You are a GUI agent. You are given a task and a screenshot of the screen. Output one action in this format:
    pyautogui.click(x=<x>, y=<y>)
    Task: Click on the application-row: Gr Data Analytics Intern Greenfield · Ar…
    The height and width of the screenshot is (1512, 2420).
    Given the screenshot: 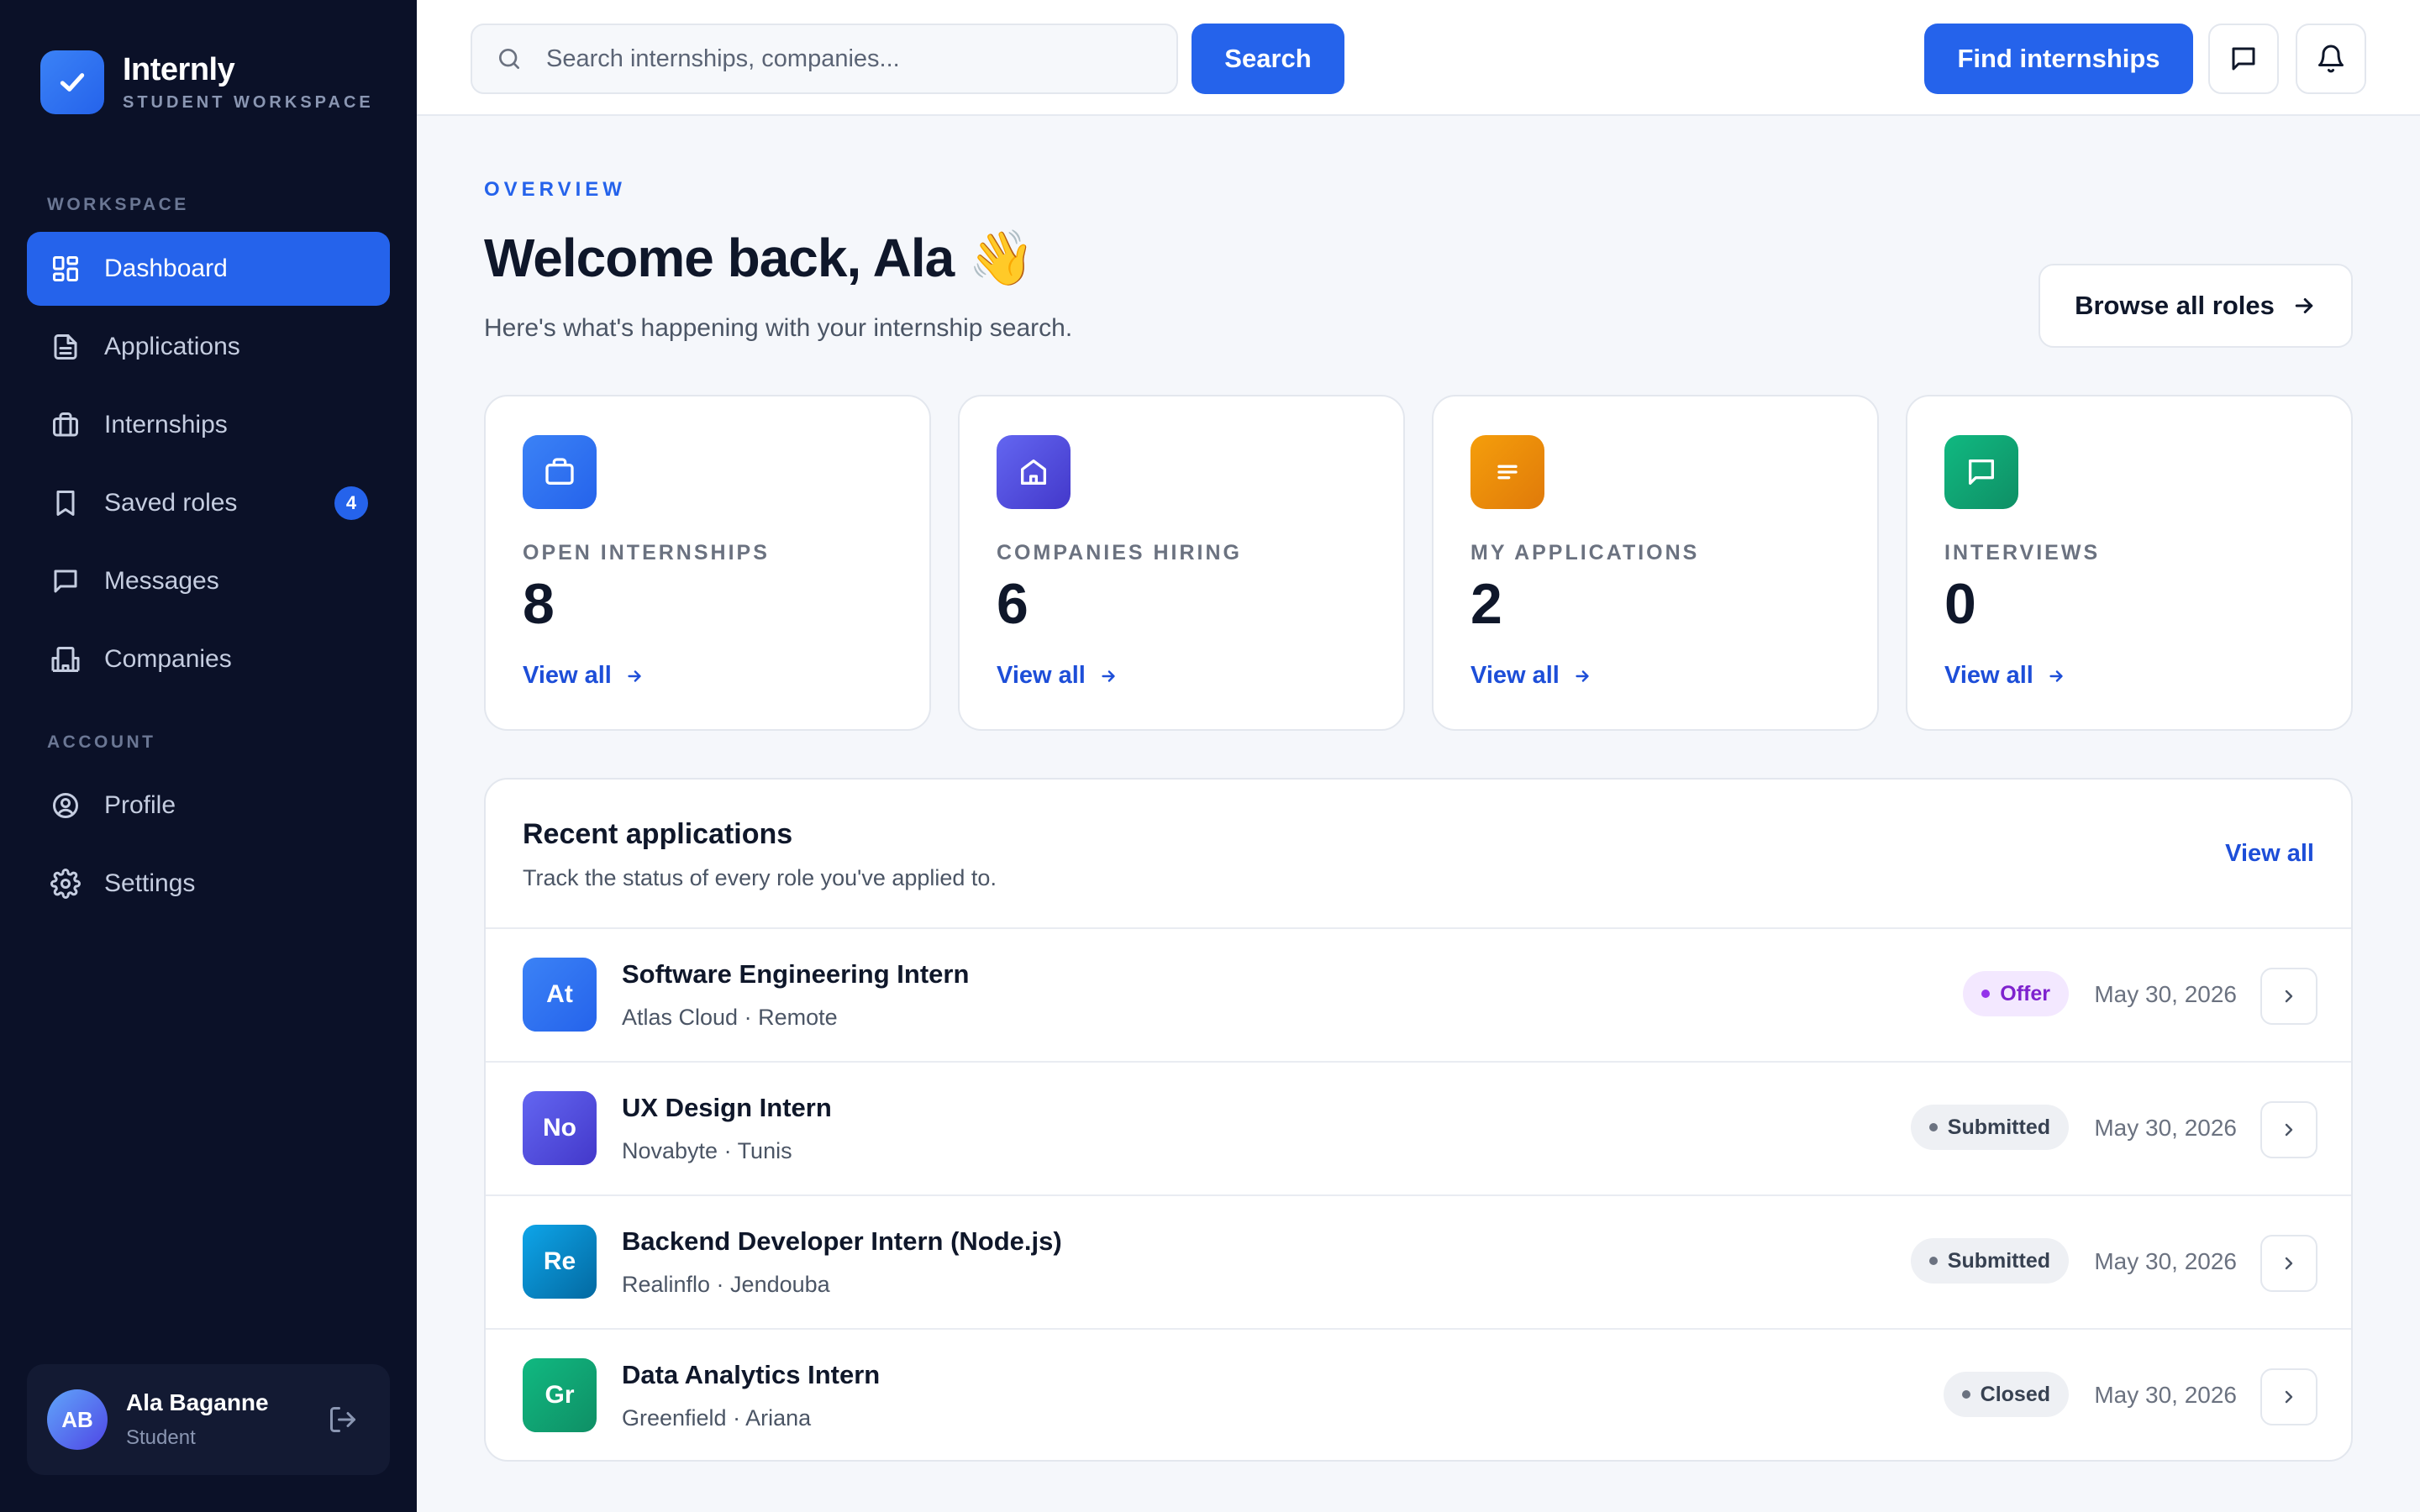 What is the action you would take?
    pyautogui.click(x=1418, y=1394)
    